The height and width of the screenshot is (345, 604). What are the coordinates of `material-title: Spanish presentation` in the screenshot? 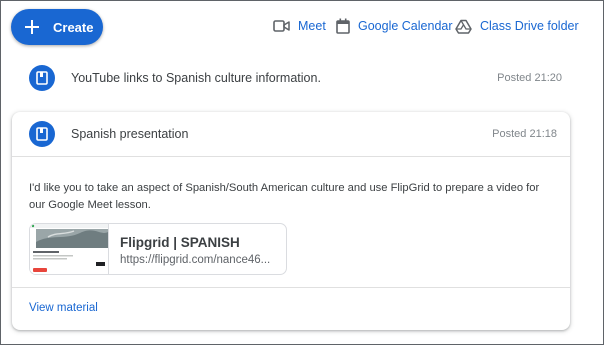 It's located at (130, 134).